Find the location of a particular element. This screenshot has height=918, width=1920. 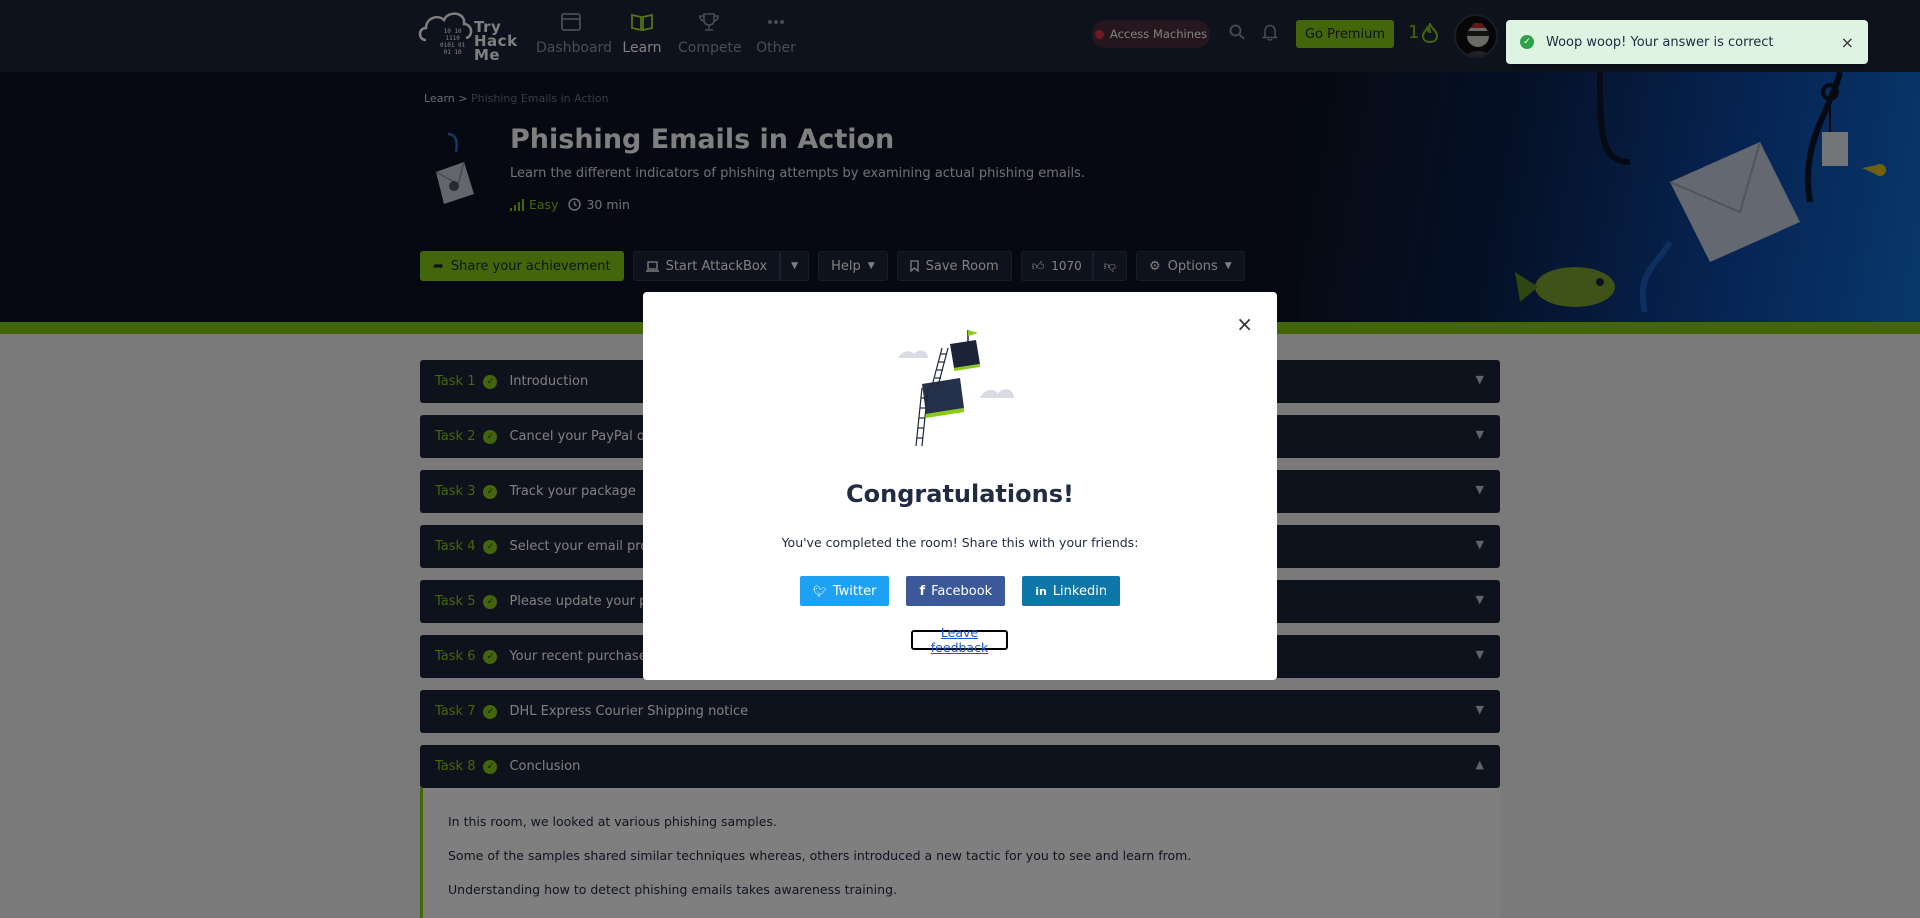

facebook-icon: f is located at coordinates (922, 591).